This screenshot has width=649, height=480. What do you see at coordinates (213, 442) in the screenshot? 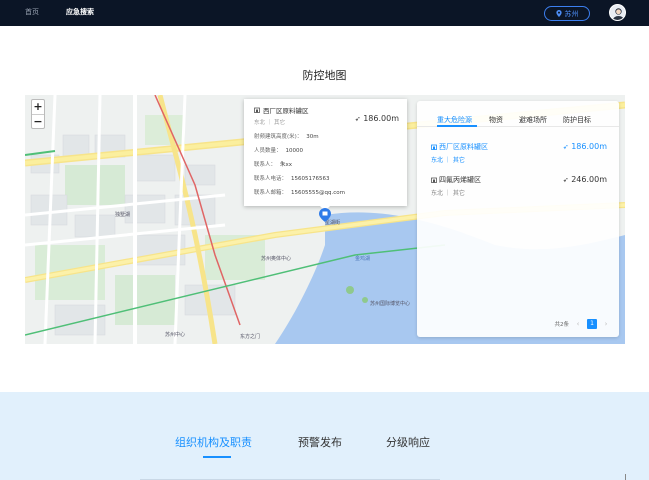
I see `tab-organization: 组织机构及职责` at bounding box center [213, 442].